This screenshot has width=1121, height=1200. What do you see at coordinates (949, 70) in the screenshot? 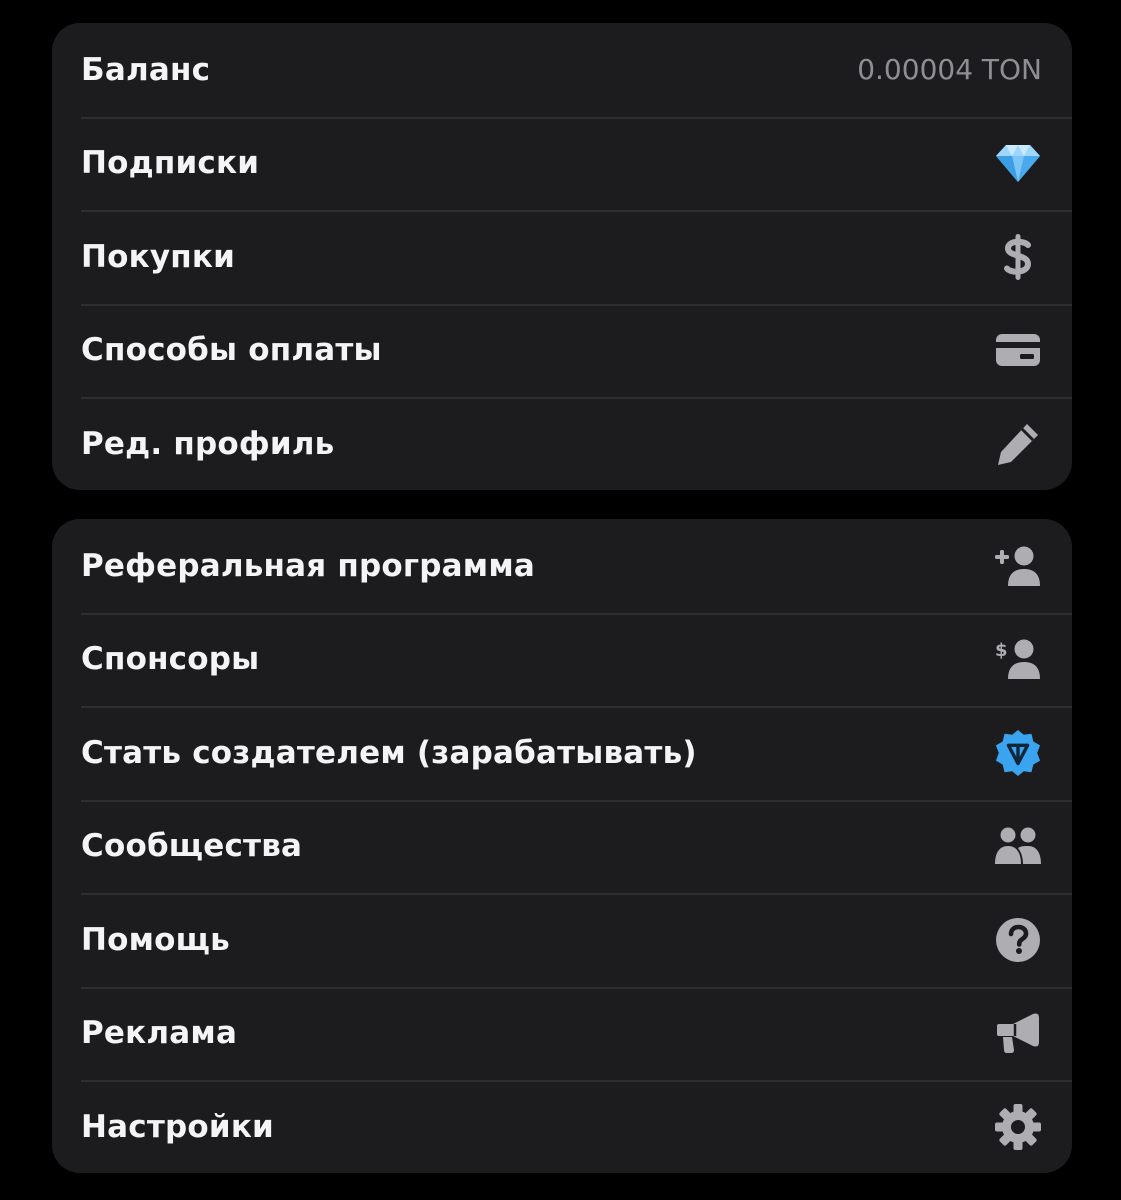
I see `balance-value: 0.00004 TON` at bounding box center [949, 70].